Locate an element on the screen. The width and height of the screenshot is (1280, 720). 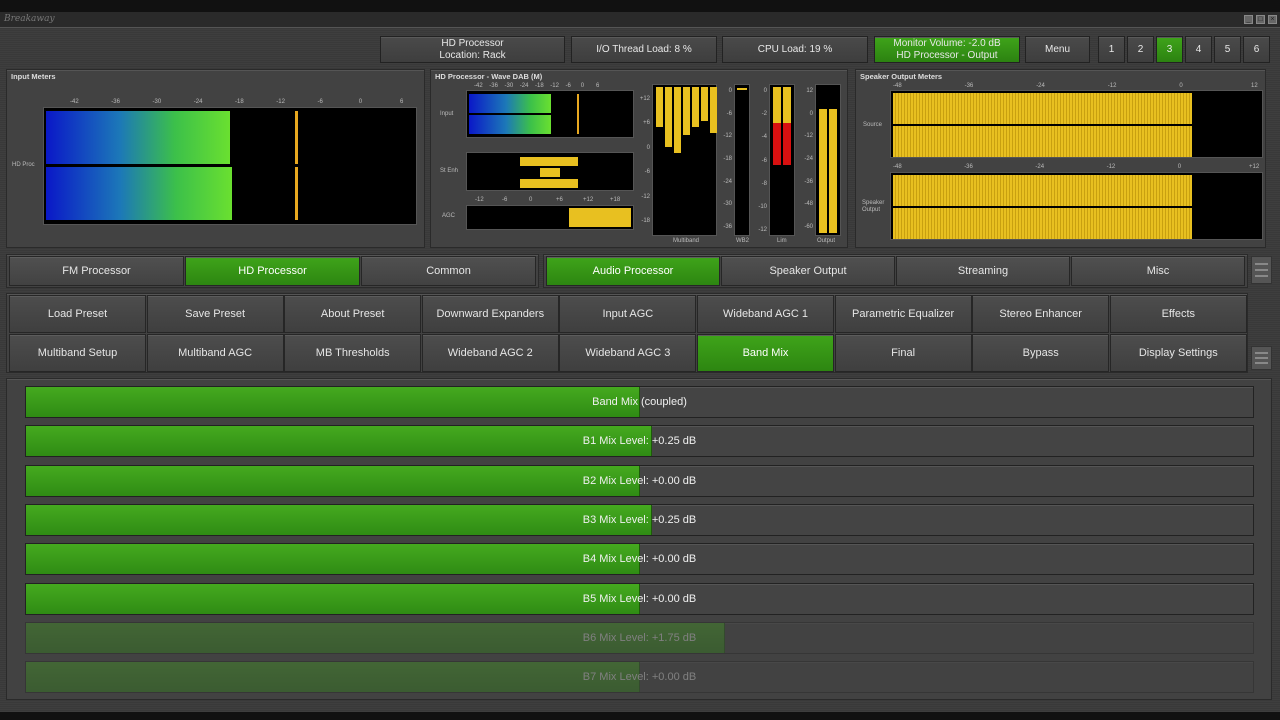
scale-tick: -42 is located at coordinates (478, 86).